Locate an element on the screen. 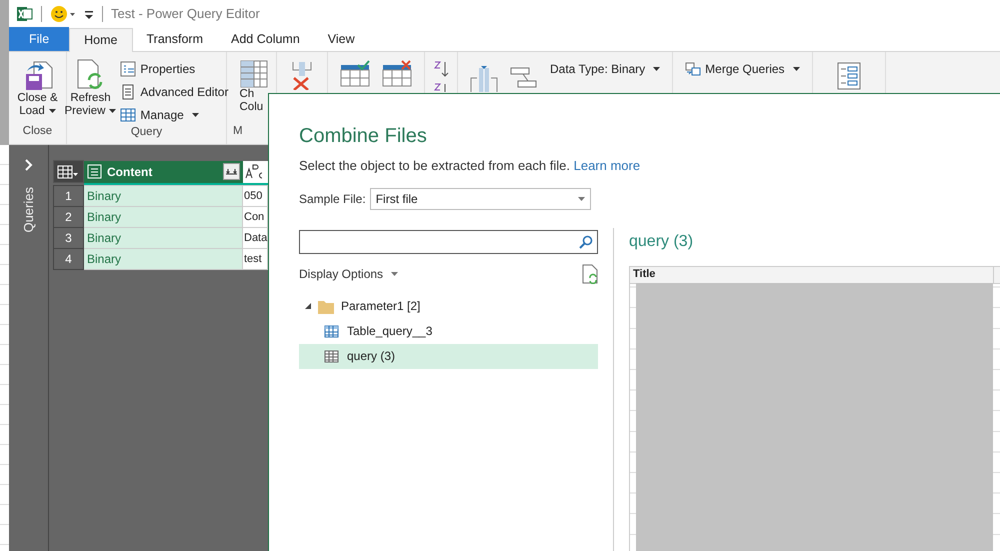 This screenshot has height=551, width=1000. ribbon-button: Properties is located at coordinates (174, 69).